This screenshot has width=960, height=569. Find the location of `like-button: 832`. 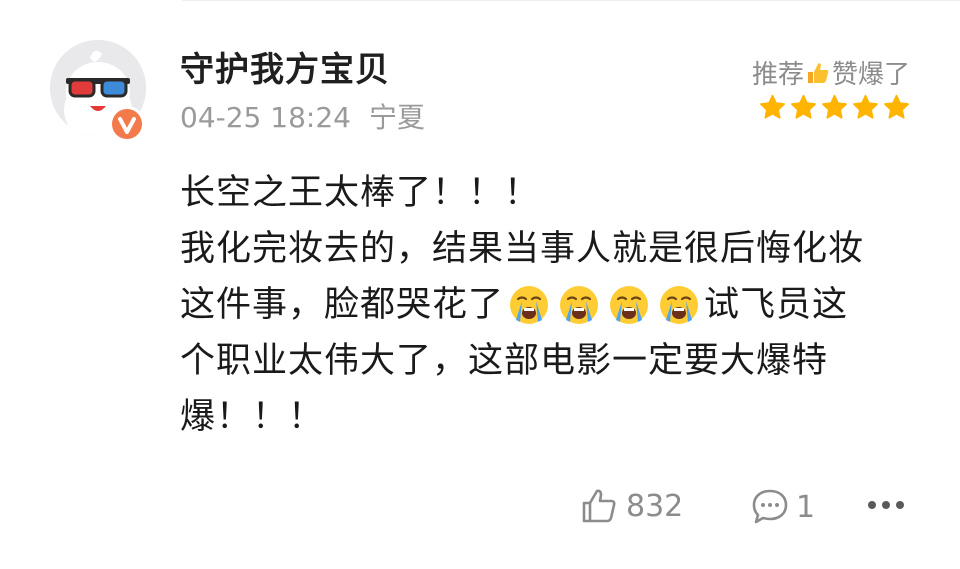

like-button: 832 is located at coordinates (631, 506).